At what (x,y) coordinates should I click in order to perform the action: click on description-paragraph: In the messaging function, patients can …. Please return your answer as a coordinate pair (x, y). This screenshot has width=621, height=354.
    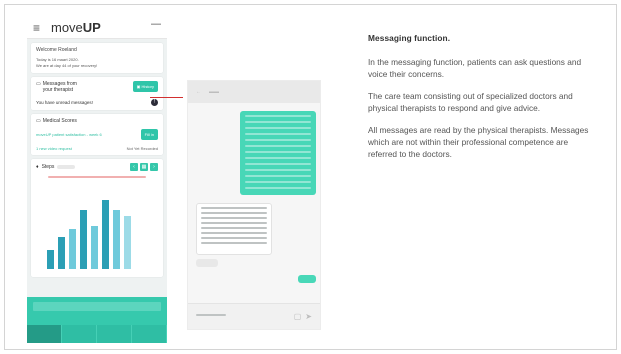
    Looking at the image, I should click on (475, 68).